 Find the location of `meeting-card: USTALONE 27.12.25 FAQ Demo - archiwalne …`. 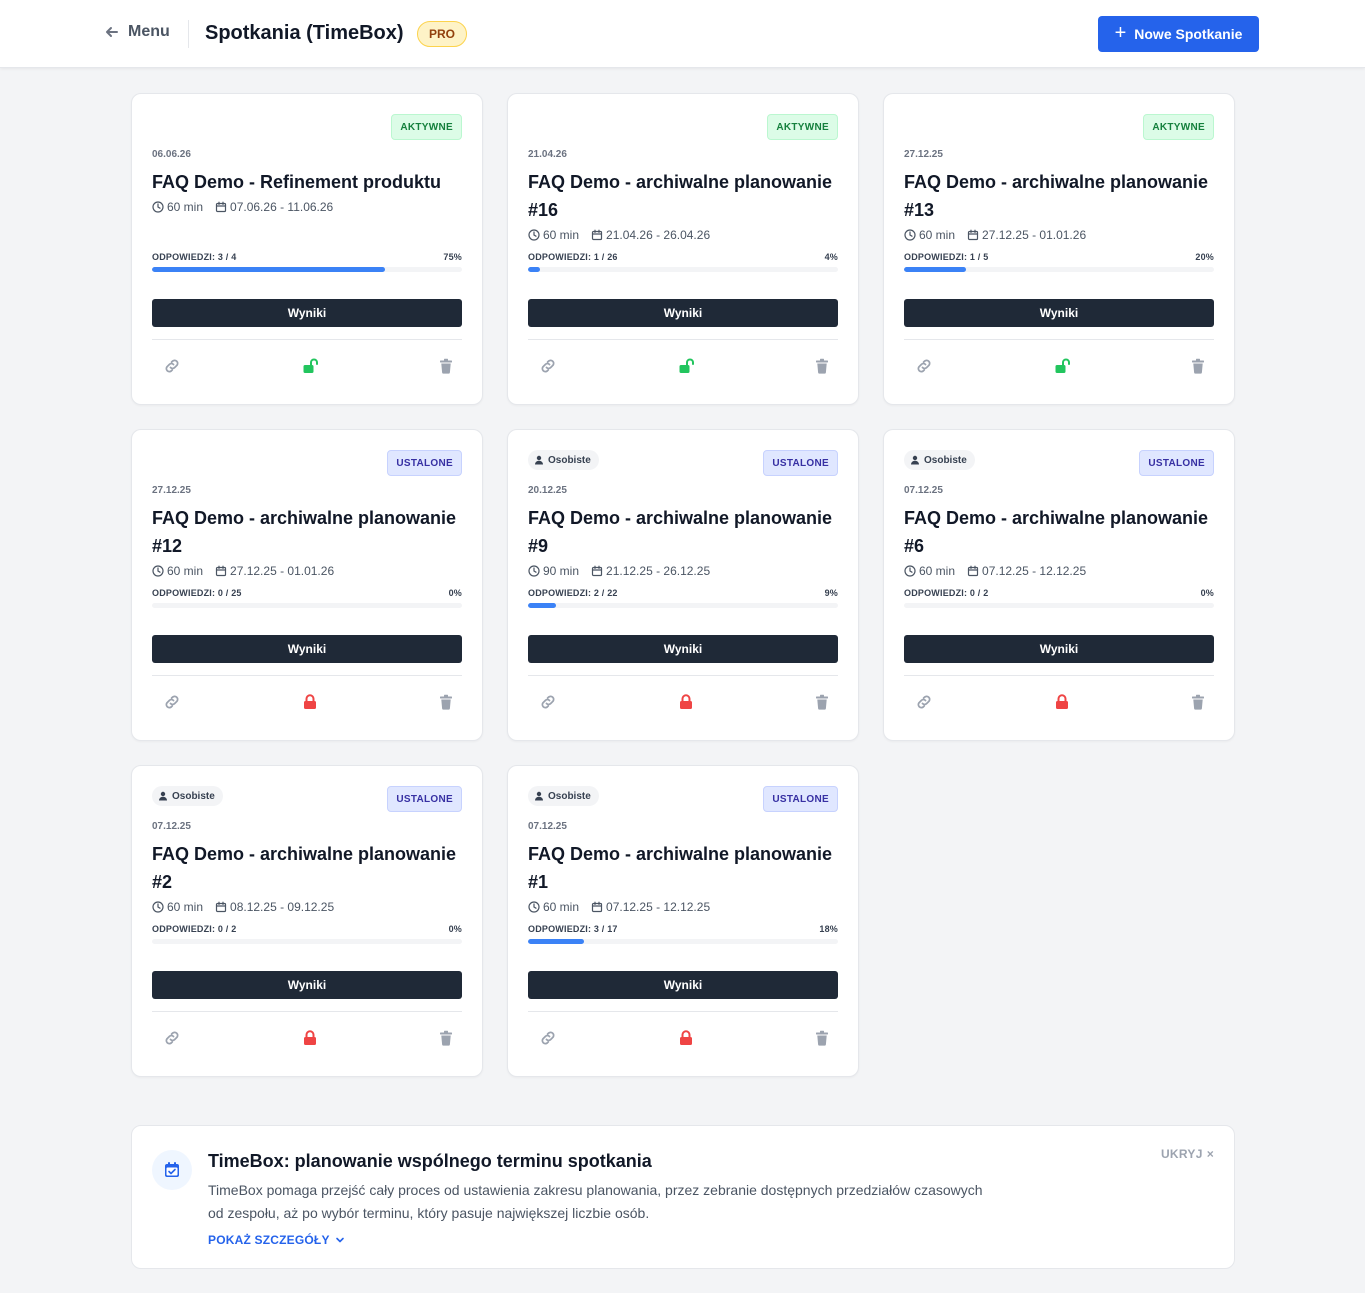

meeting-card: USTALONE 27.12.25 FAQ Demo - archiwalne … is located at coordinates (307, 585).